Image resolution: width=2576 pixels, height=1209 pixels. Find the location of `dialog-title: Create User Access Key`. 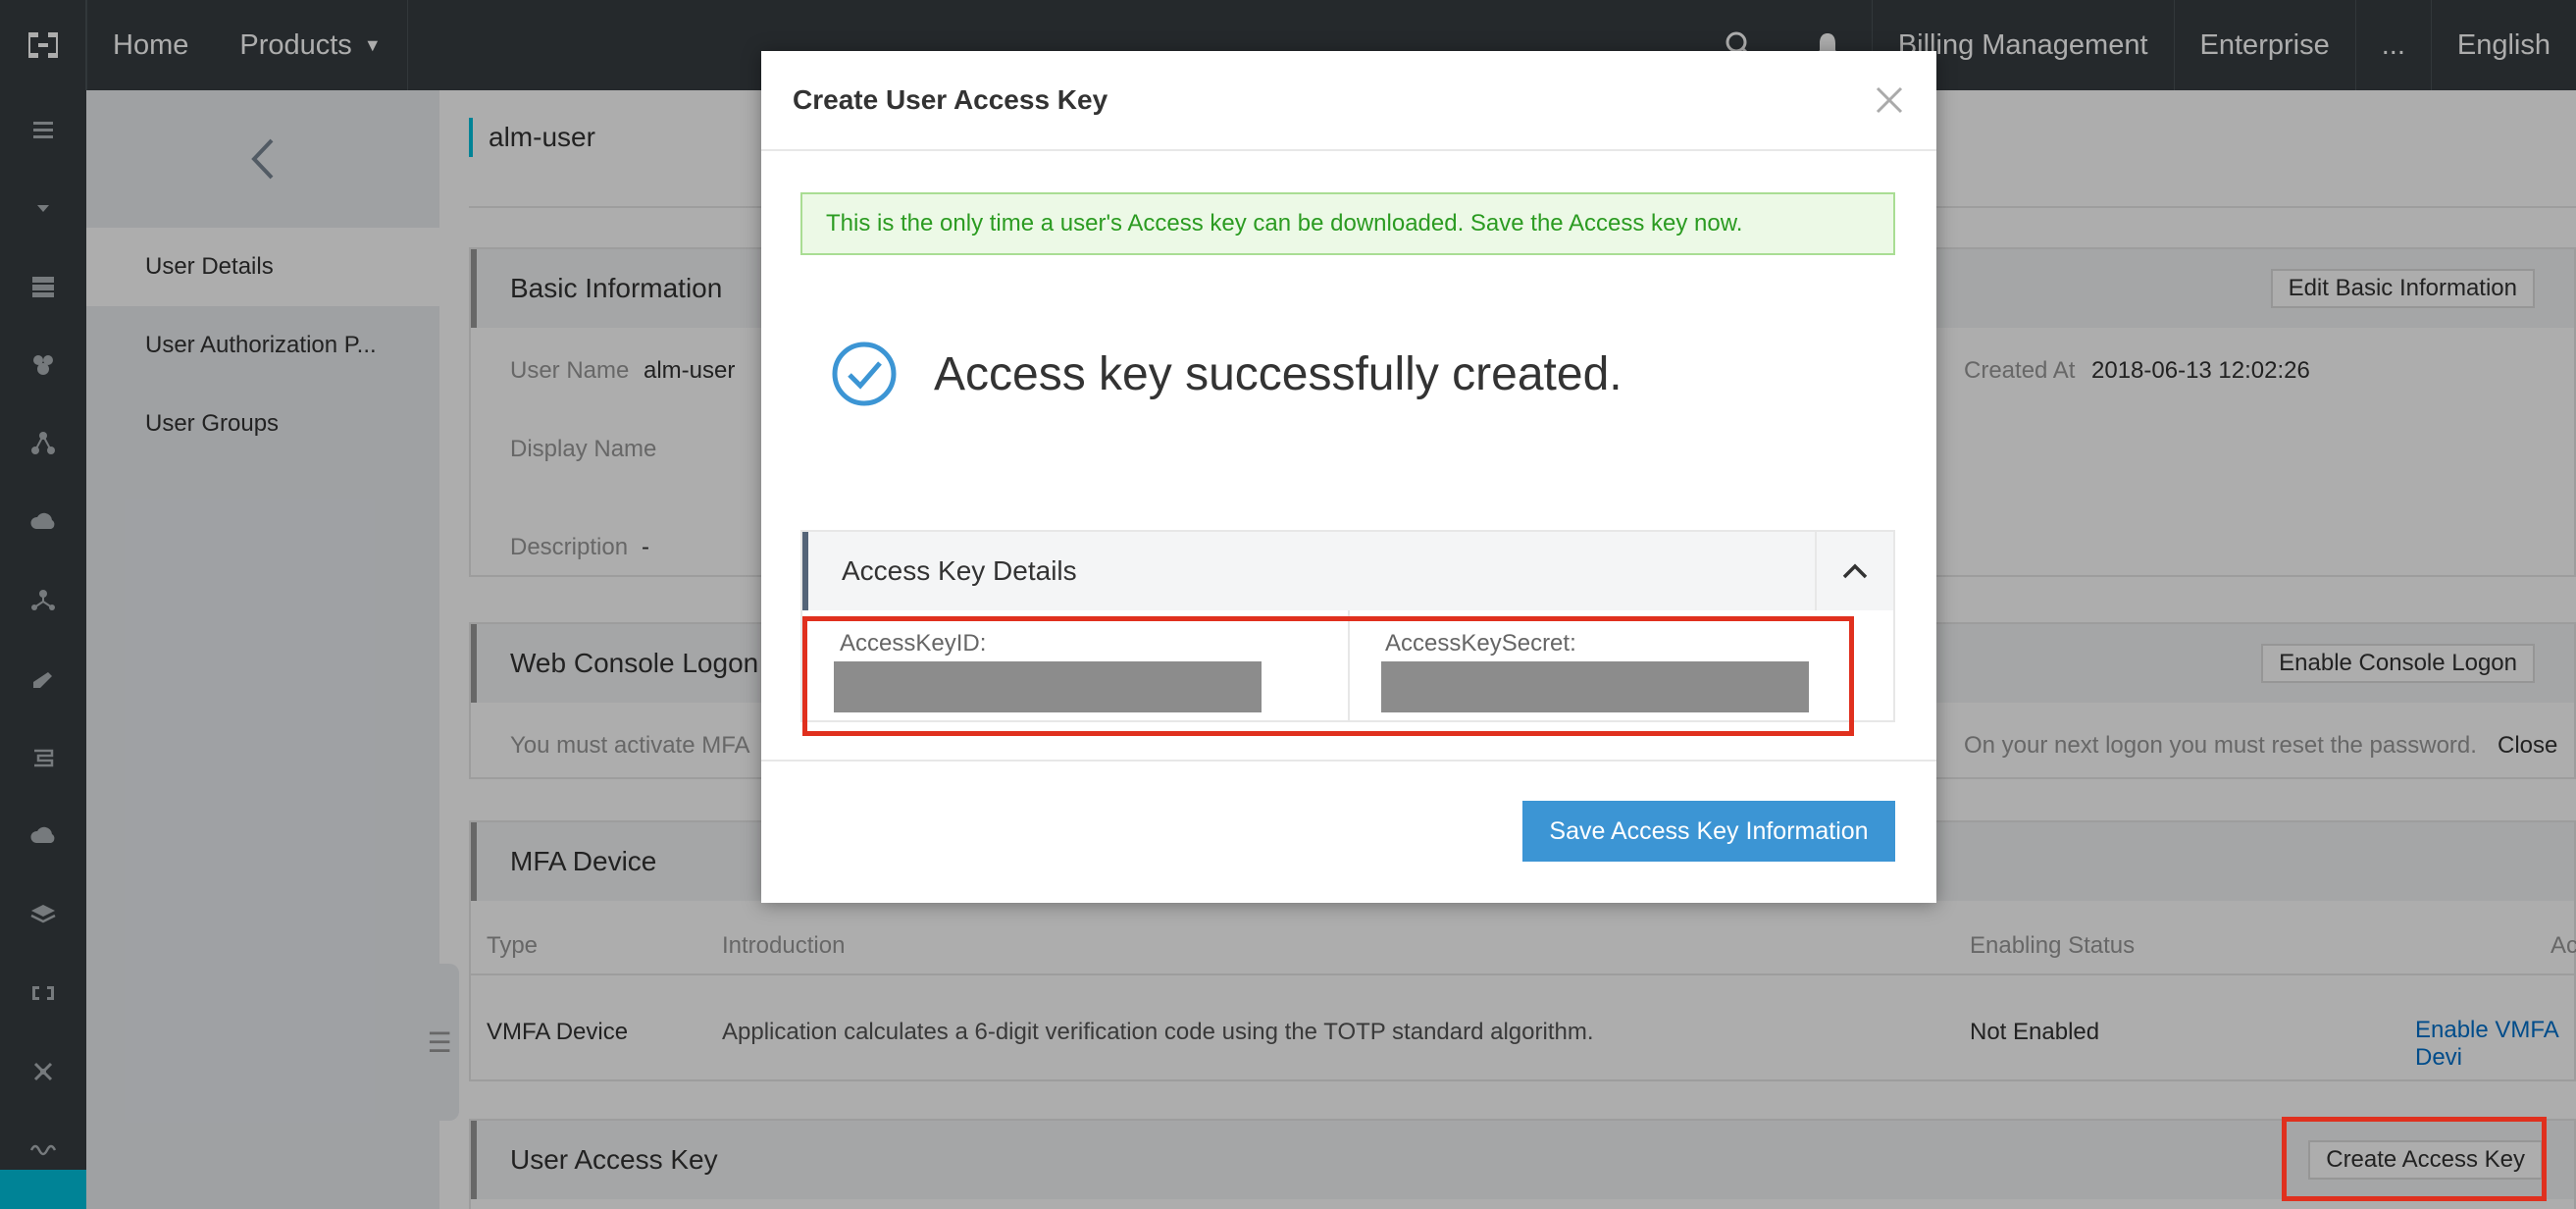

dialog-title: Create User Access Key is located at coordinates (950, 99).